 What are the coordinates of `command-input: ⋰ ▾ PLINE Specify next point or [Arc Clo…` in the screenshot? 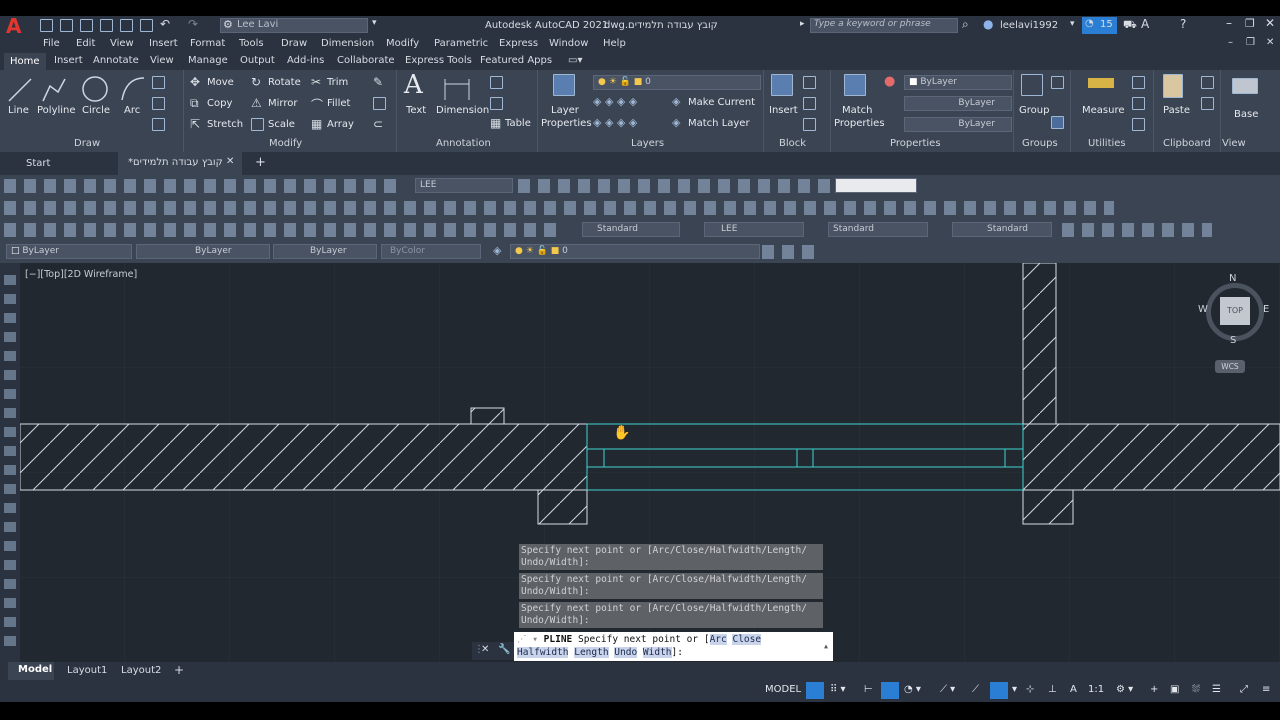 It's located at (673, 646).